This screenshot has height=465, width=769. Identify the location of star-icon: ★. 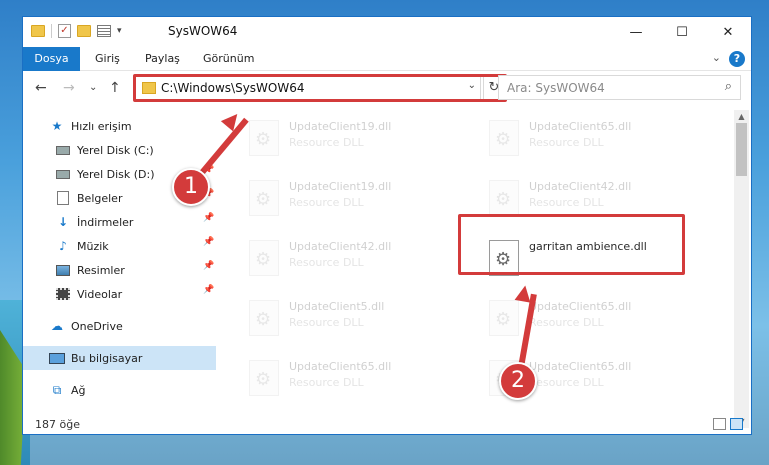
(57, 126).